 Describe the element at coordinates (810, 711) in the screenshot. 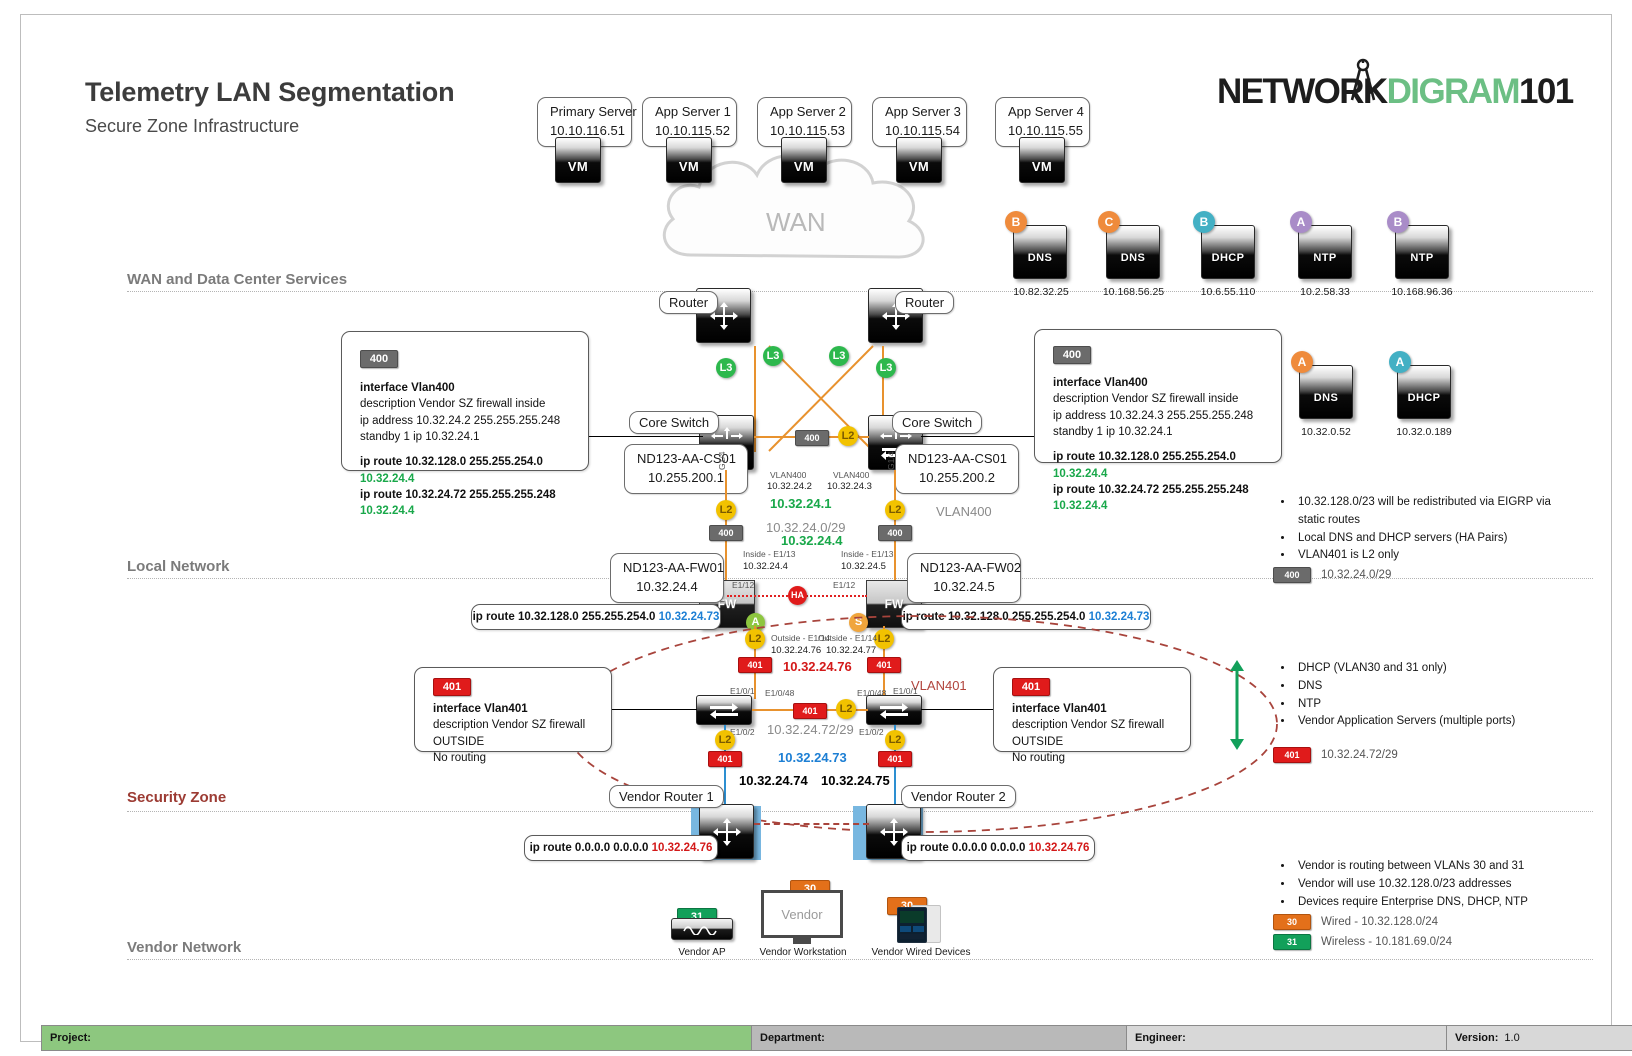

I see `vlan-tag-401-trunk: 401` at that location.